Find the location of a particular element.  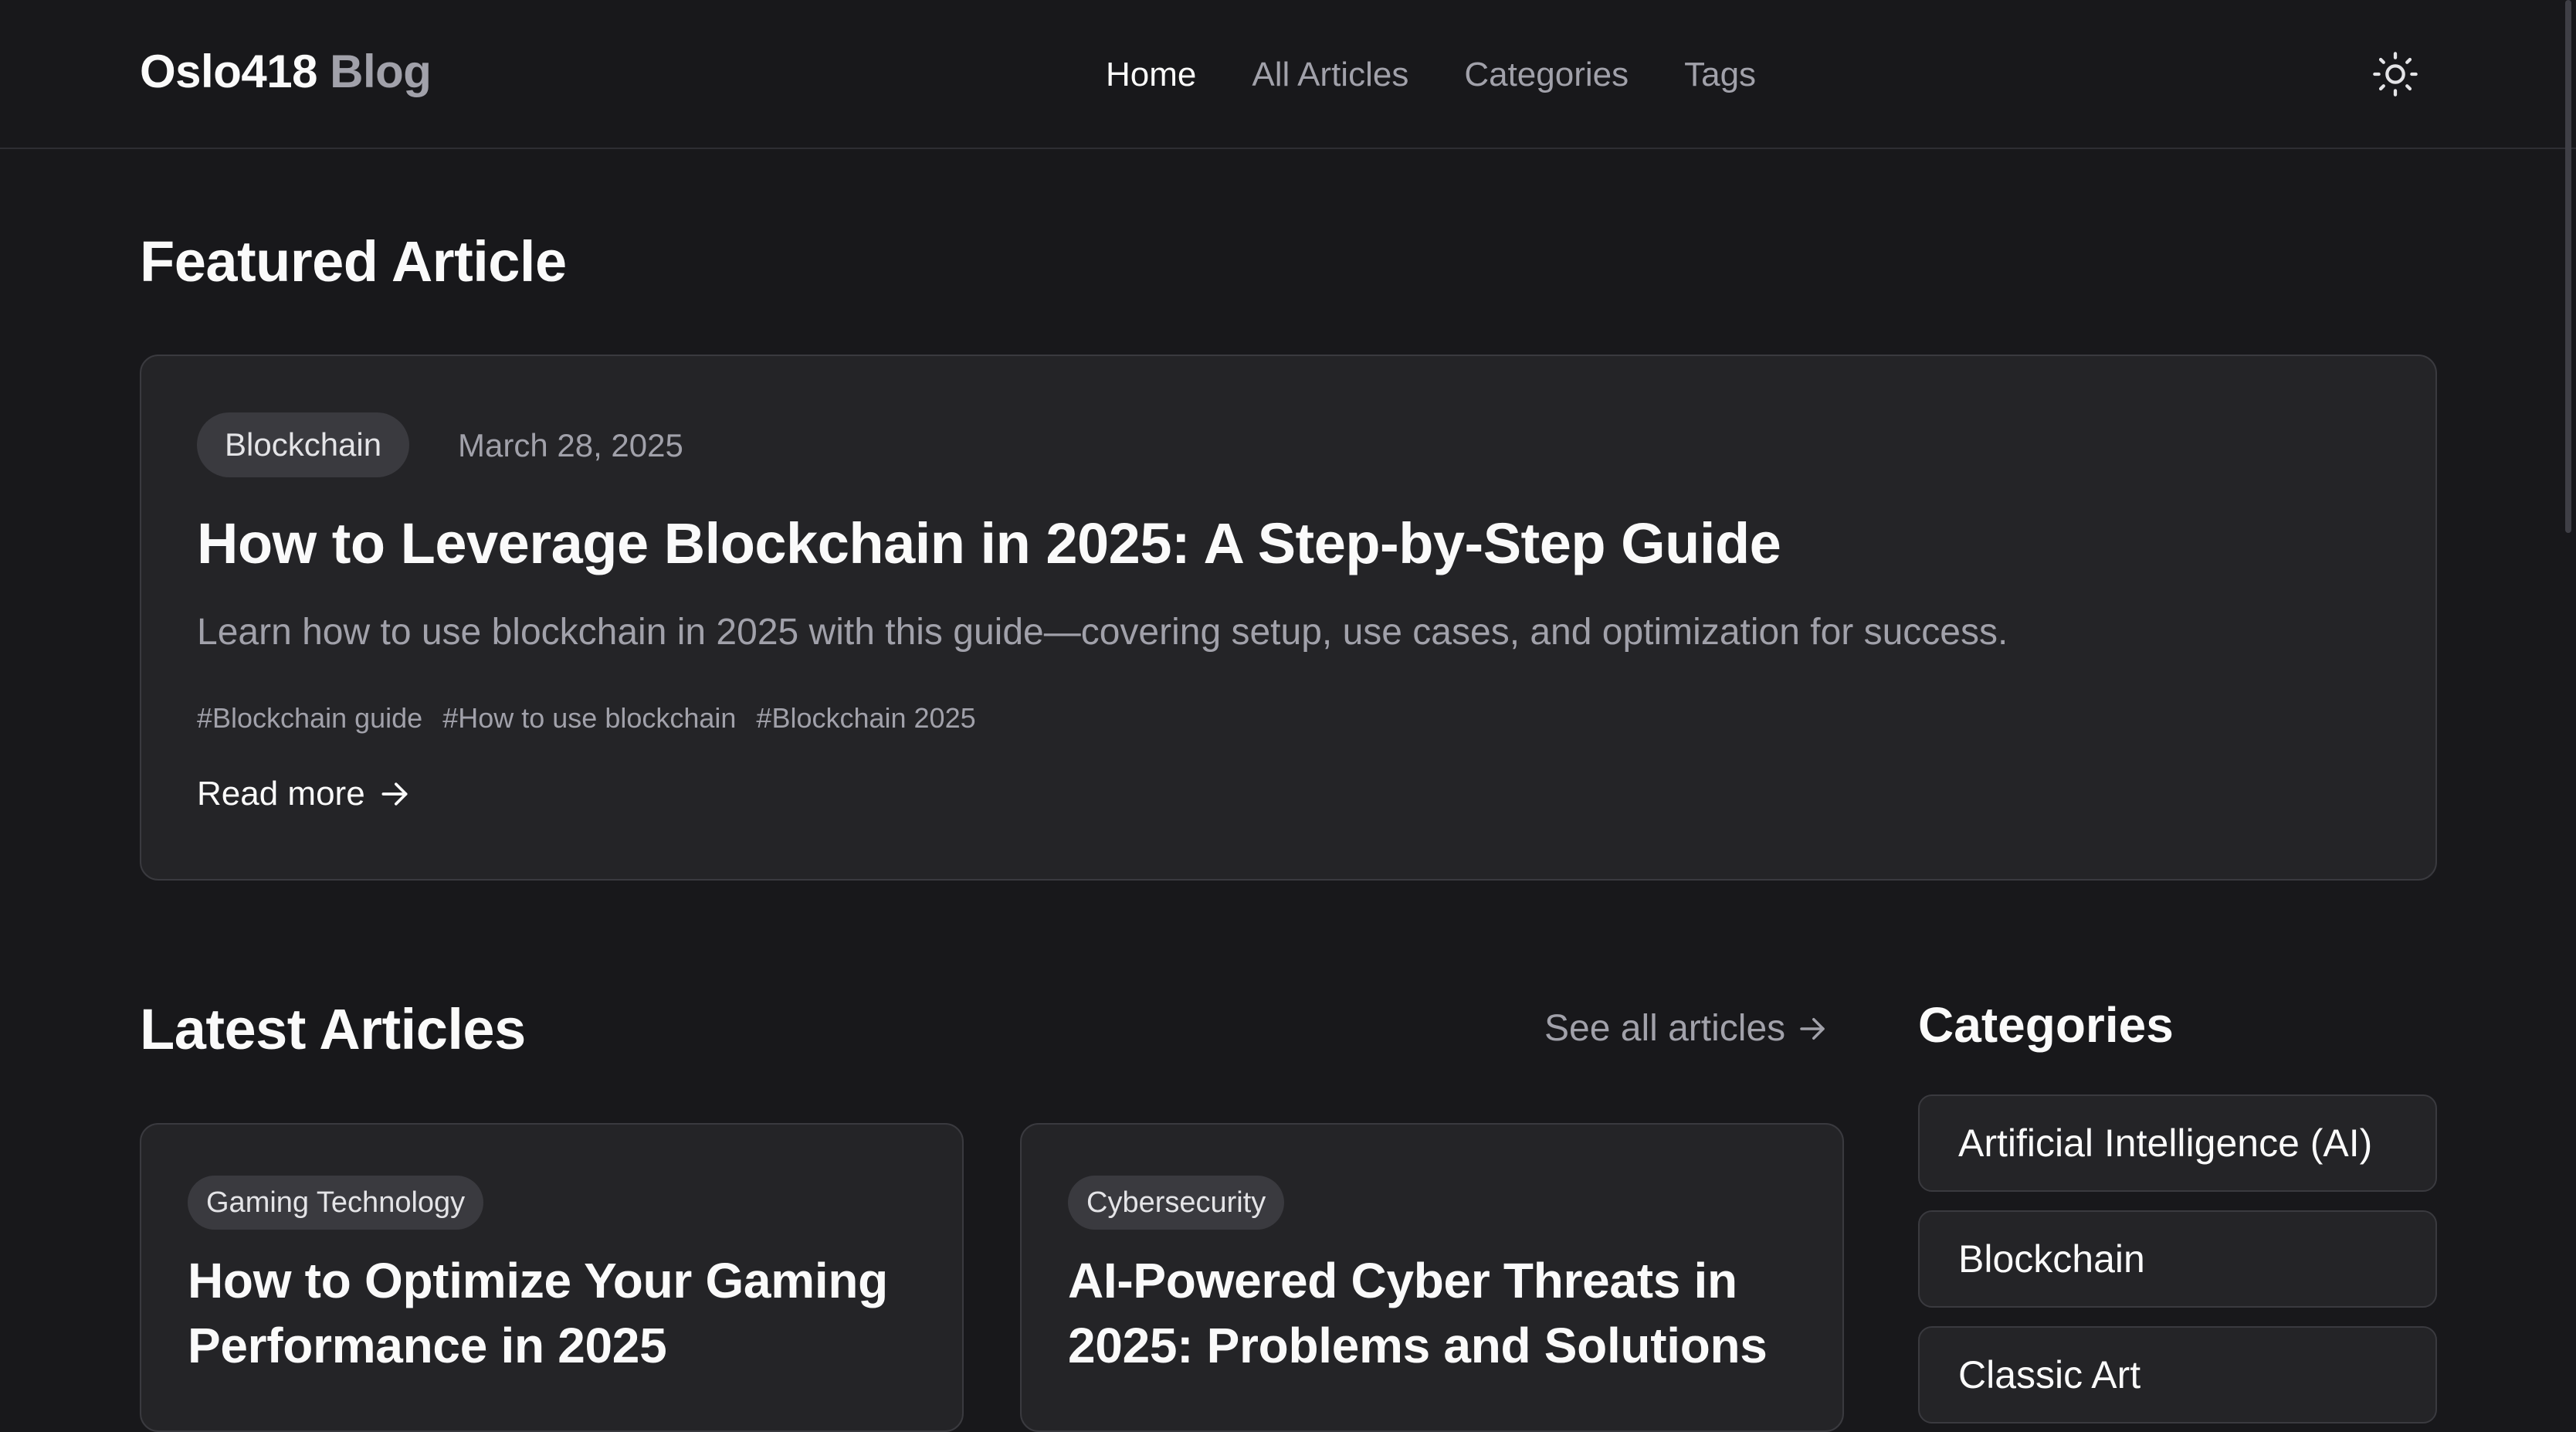

category-item: Artificial Intelligence (AI) is located at coordinates (2177, 1143).